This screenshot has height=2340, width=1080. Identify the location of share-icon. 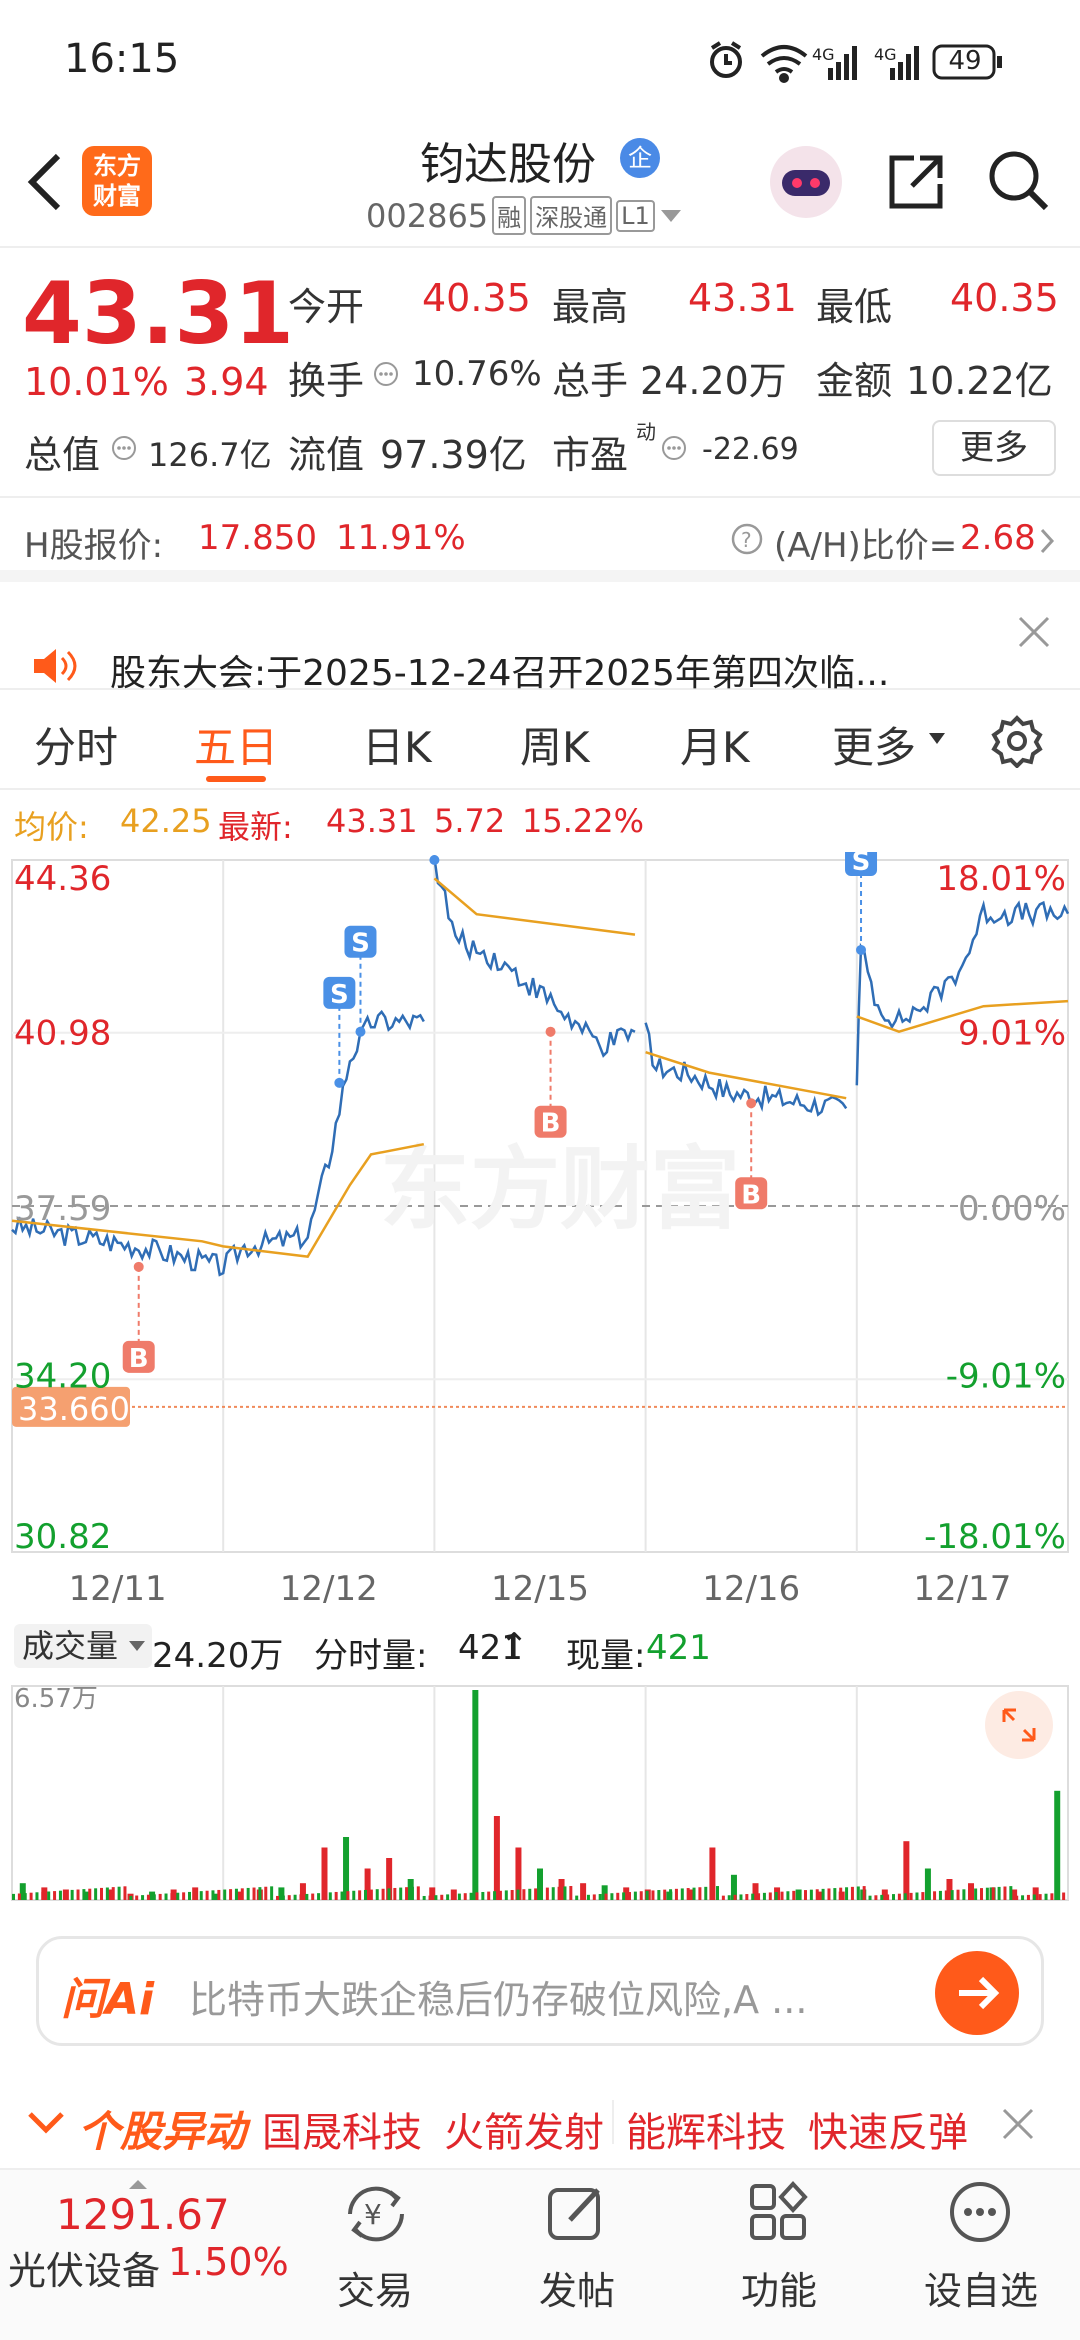
(916, 182).